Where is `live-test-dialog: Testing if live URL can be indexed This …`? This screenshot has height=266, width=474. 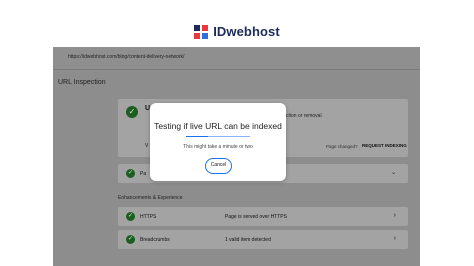 live-test-dialog: Testing if live URL can be indexed This … is located at coordinates (218, 142).